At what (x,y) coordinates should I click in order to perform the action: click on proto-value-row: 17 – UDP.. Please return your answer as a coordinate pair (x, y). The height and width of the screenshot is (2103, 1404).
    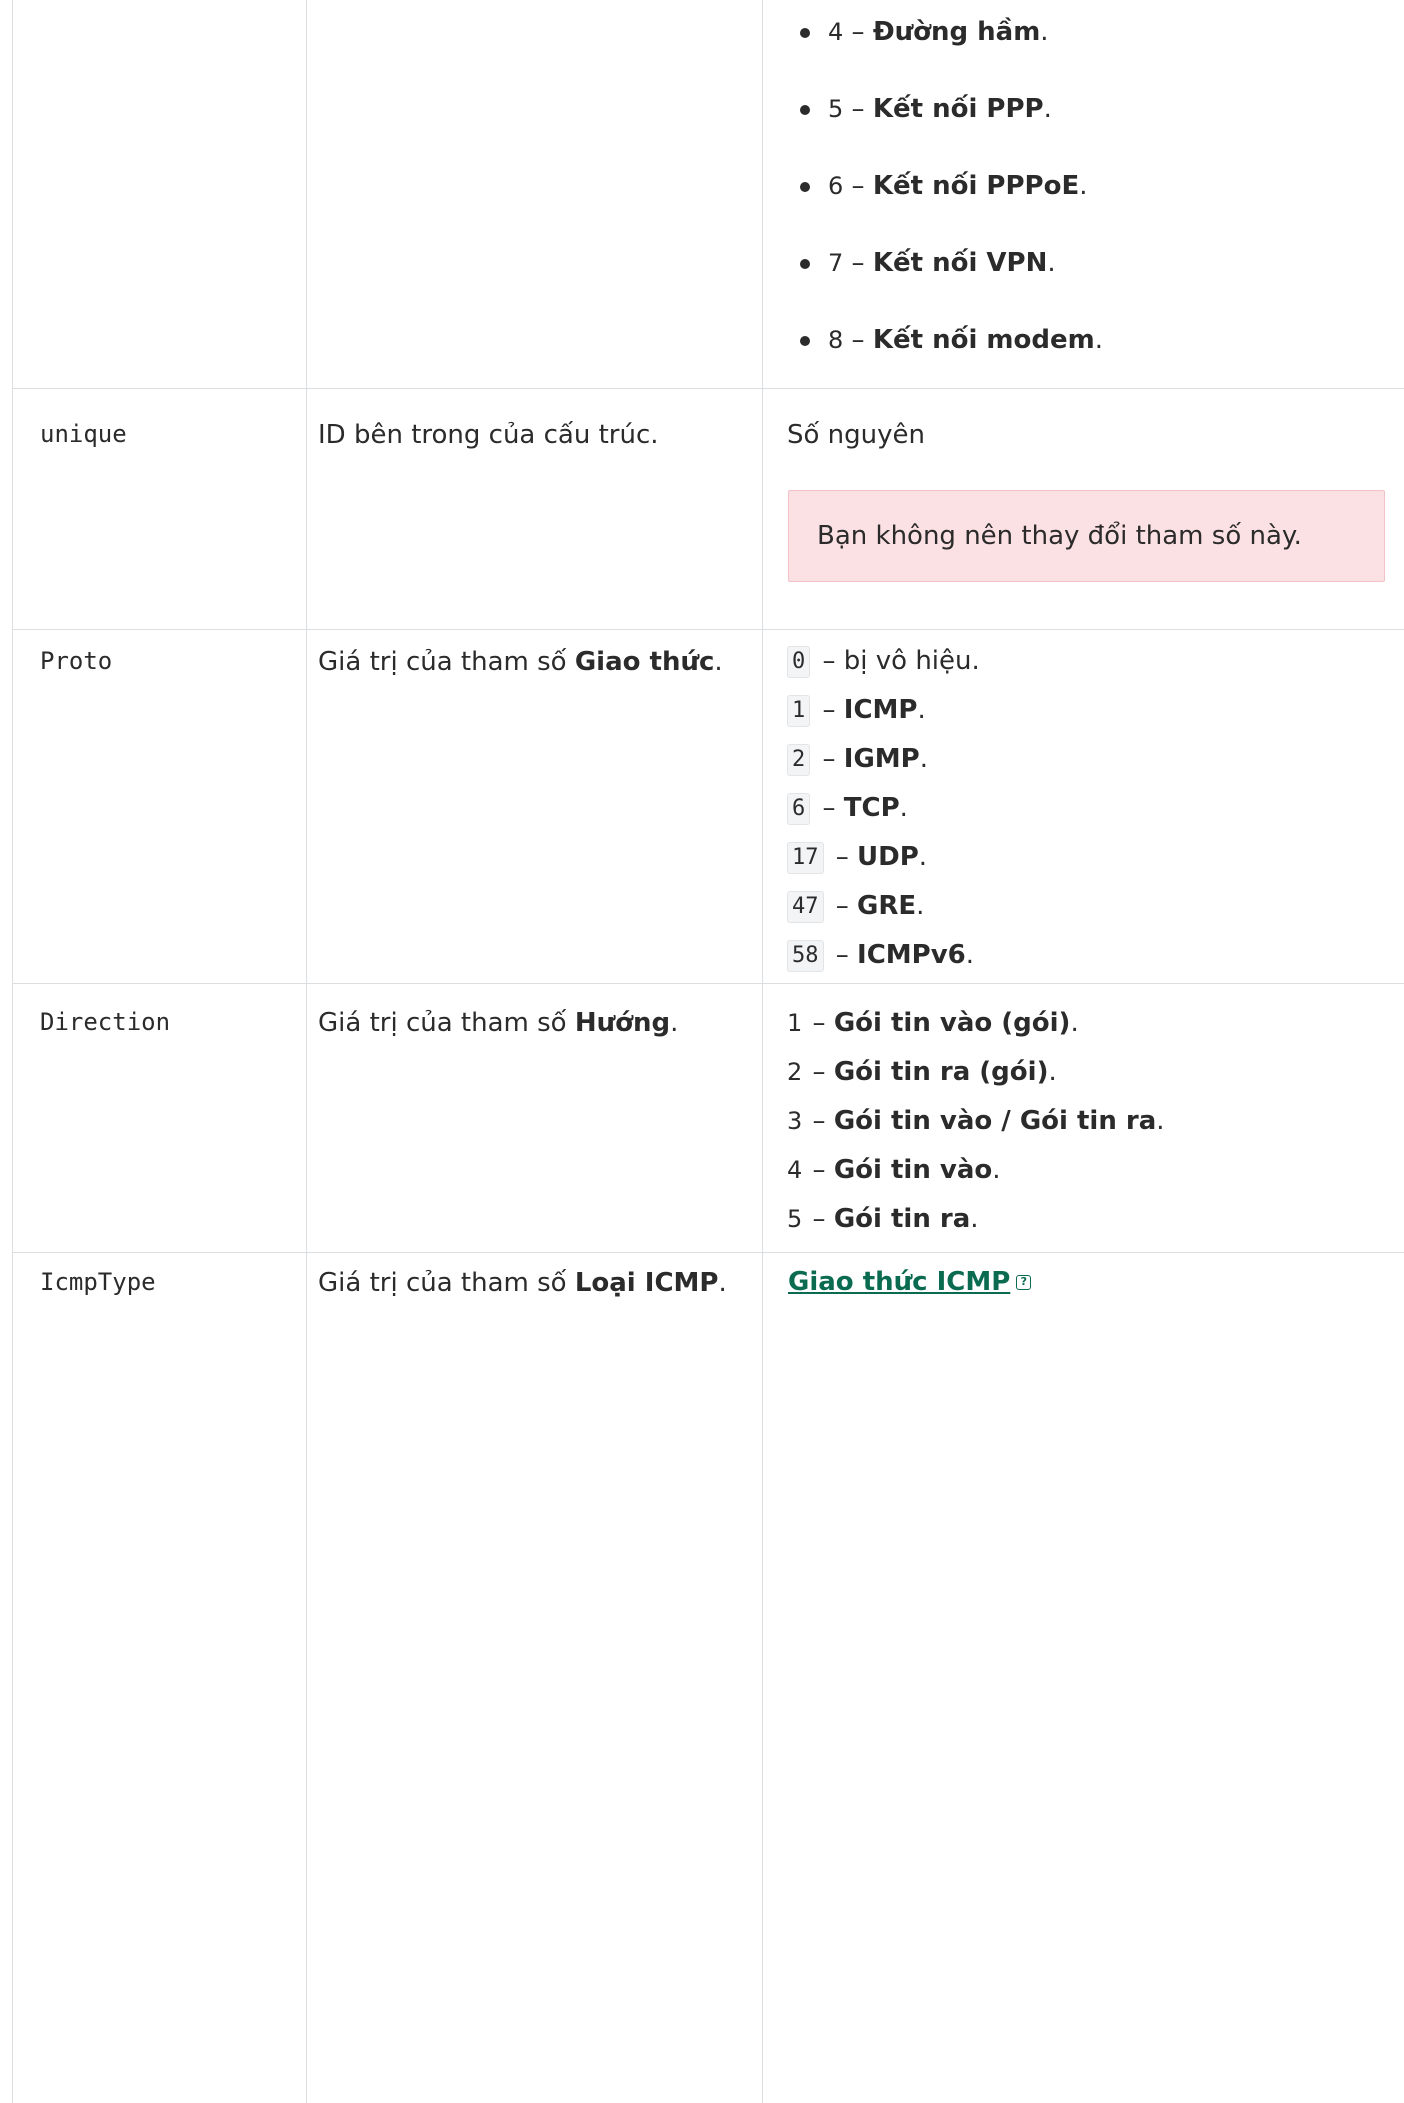
    Looking at the image, I should click on (857, 857).